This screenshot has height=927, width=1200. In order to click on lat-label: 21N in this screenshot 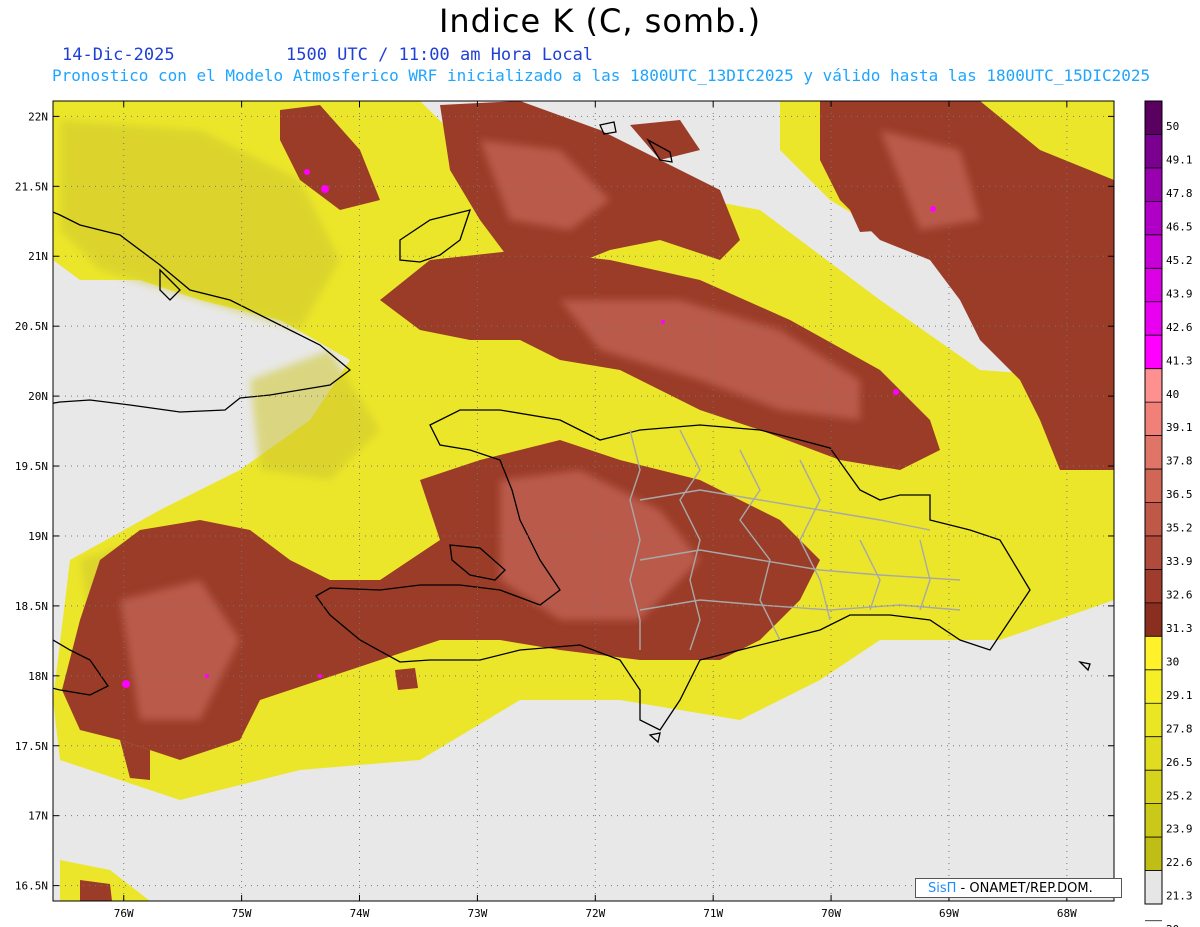, I will do `click(38, 256)`.